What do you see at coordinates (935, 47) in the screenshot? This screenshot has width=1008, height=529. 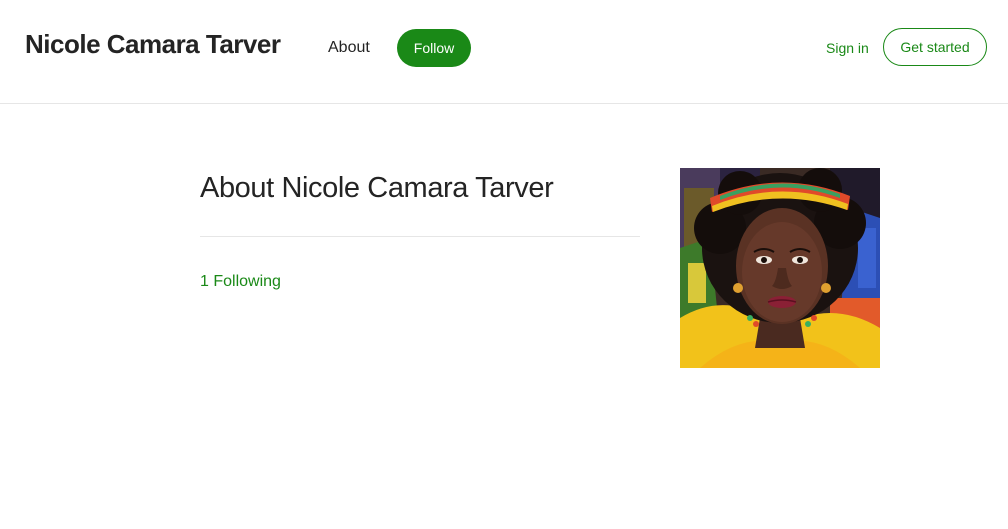 I see `get-started-button: Get started` at bounding box center [935, 47].